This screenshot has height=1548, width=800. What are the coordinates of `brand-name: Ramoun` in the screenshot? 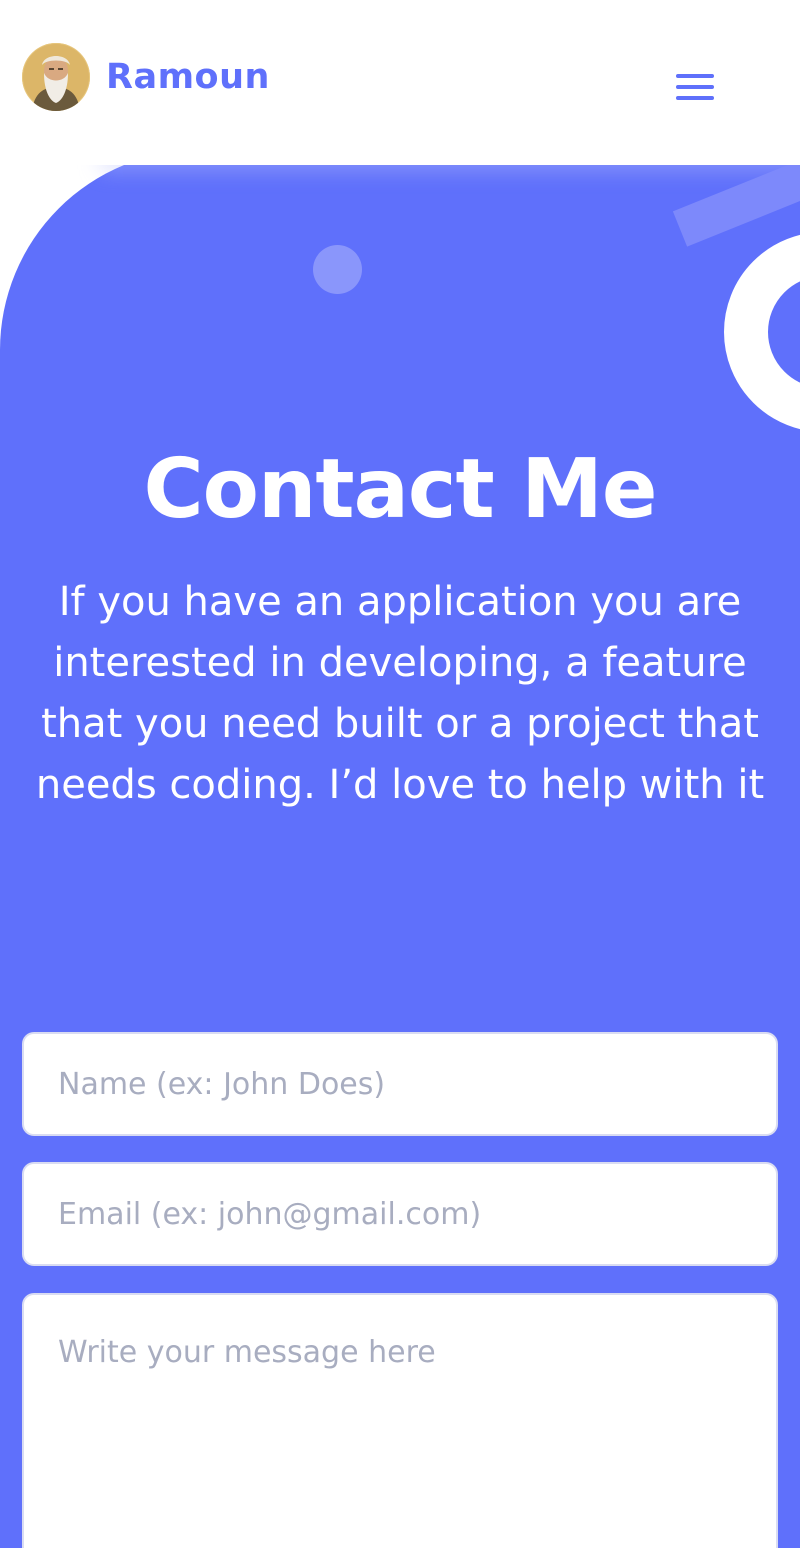 It's located at (188, 76).